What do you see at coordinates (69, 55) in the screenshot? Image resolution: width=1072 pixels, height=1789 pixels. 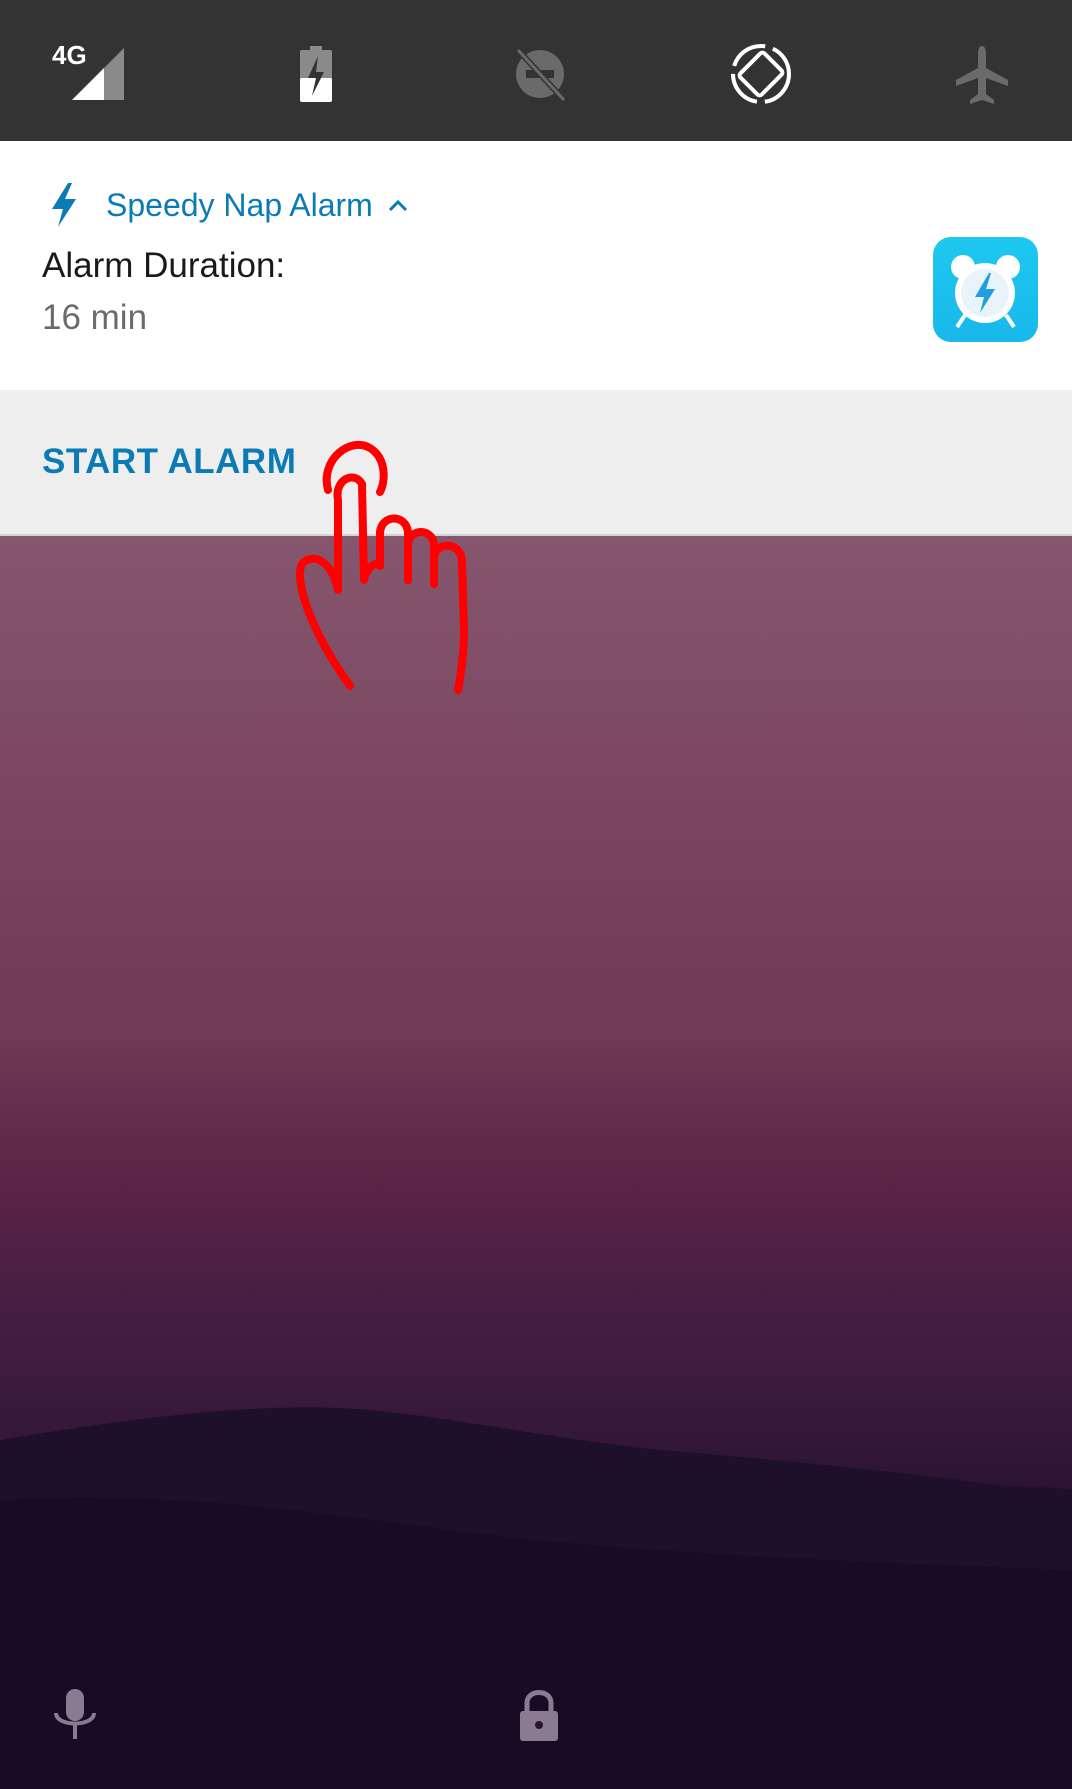 I see `network-type-label: 4G` at bounding box center [69, 55].